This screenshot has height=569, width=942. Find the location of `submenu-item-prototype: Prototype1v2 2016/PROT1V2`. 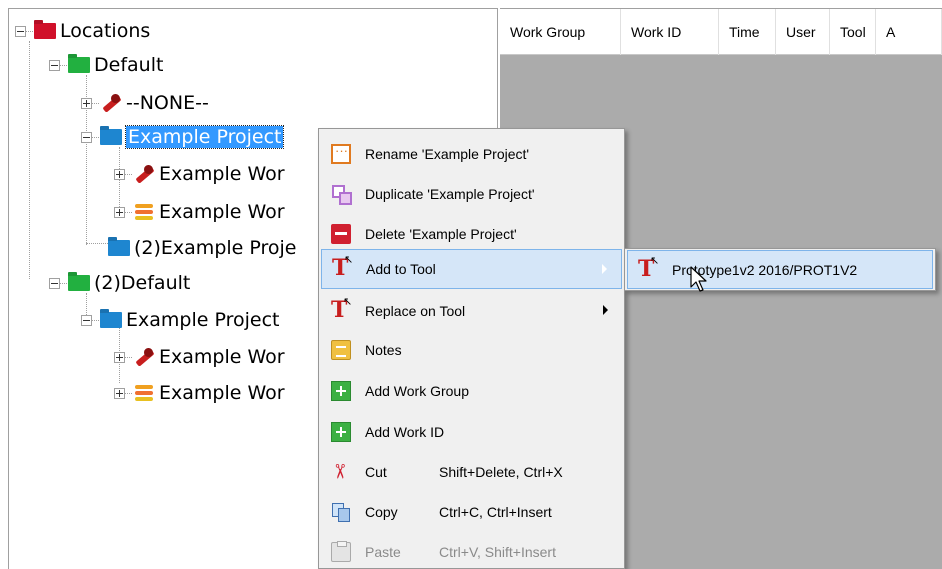

submenu-item-prototype: Prototype1v2 2016/PROT1V2 is located at coordinates (780, 269).